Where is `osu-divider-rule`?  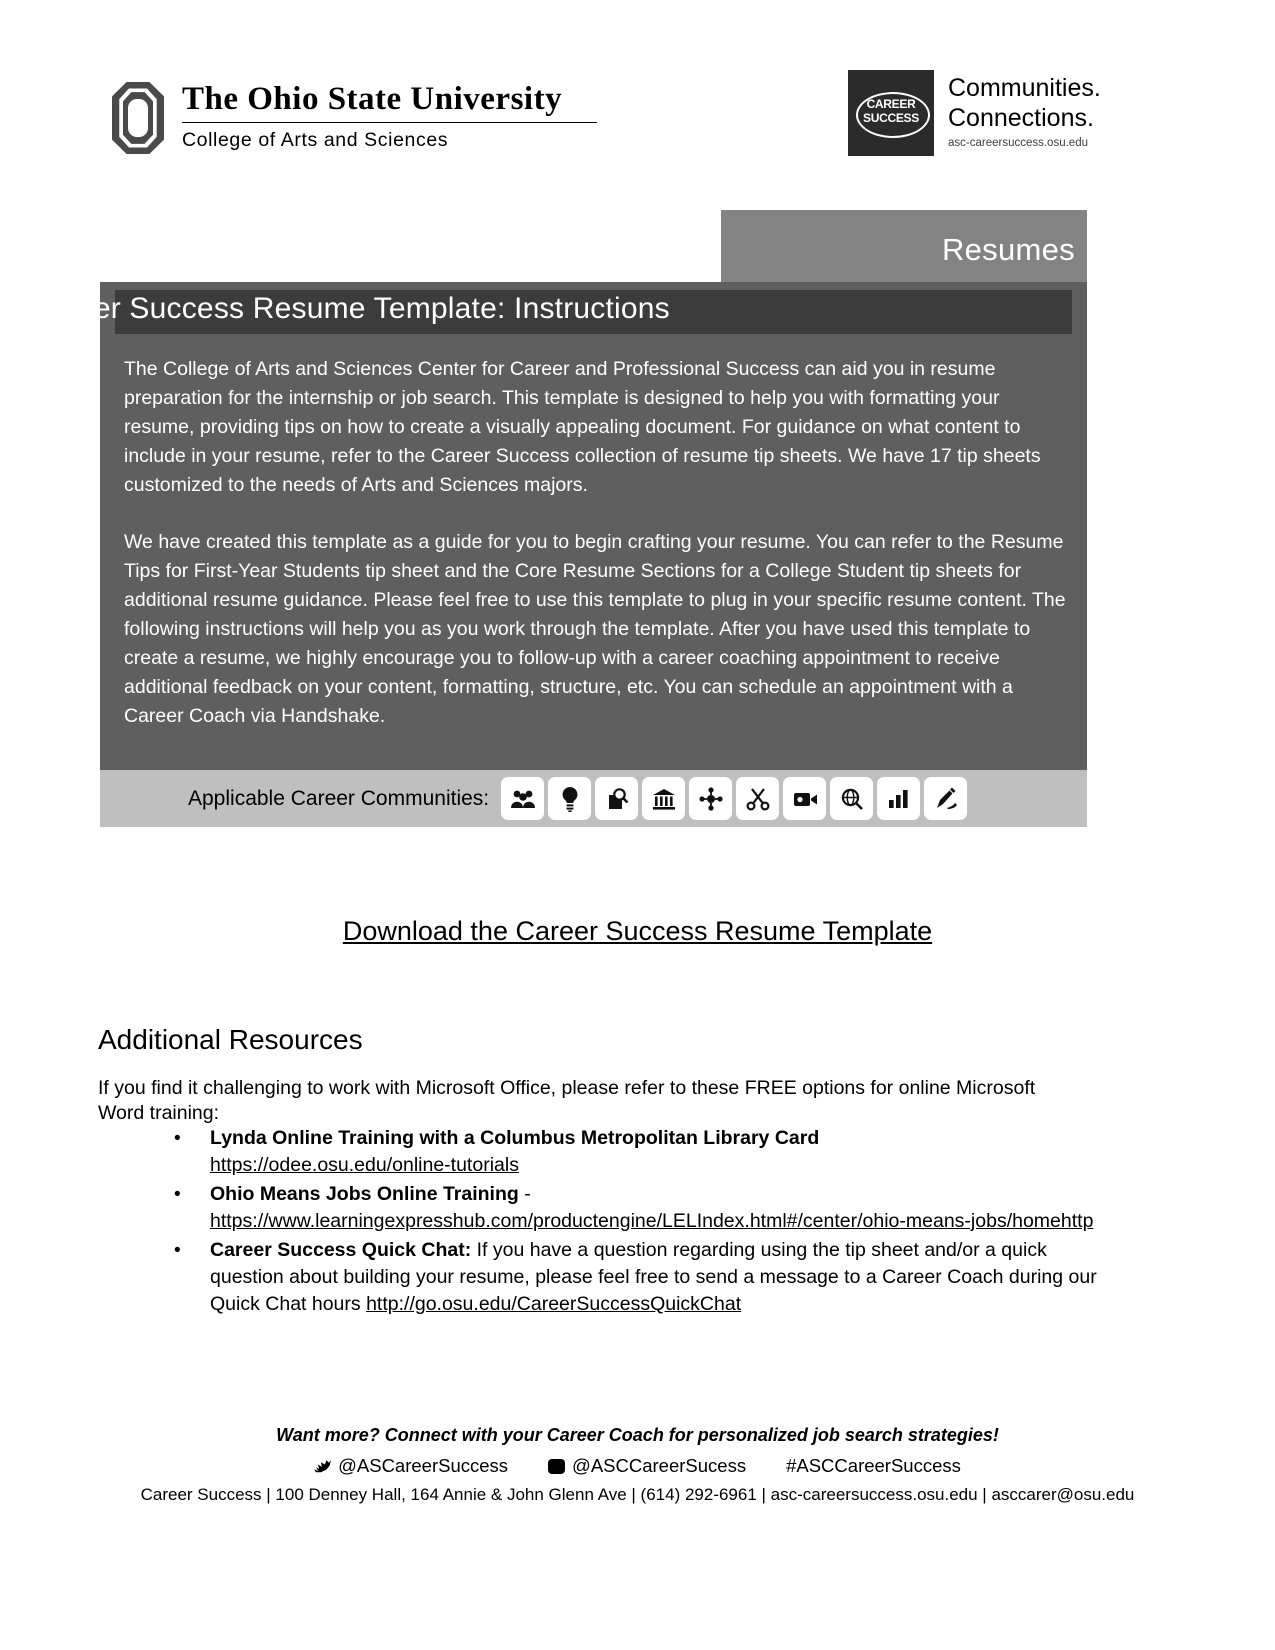
osu-divider-rule is located at coordinates (389, 122).